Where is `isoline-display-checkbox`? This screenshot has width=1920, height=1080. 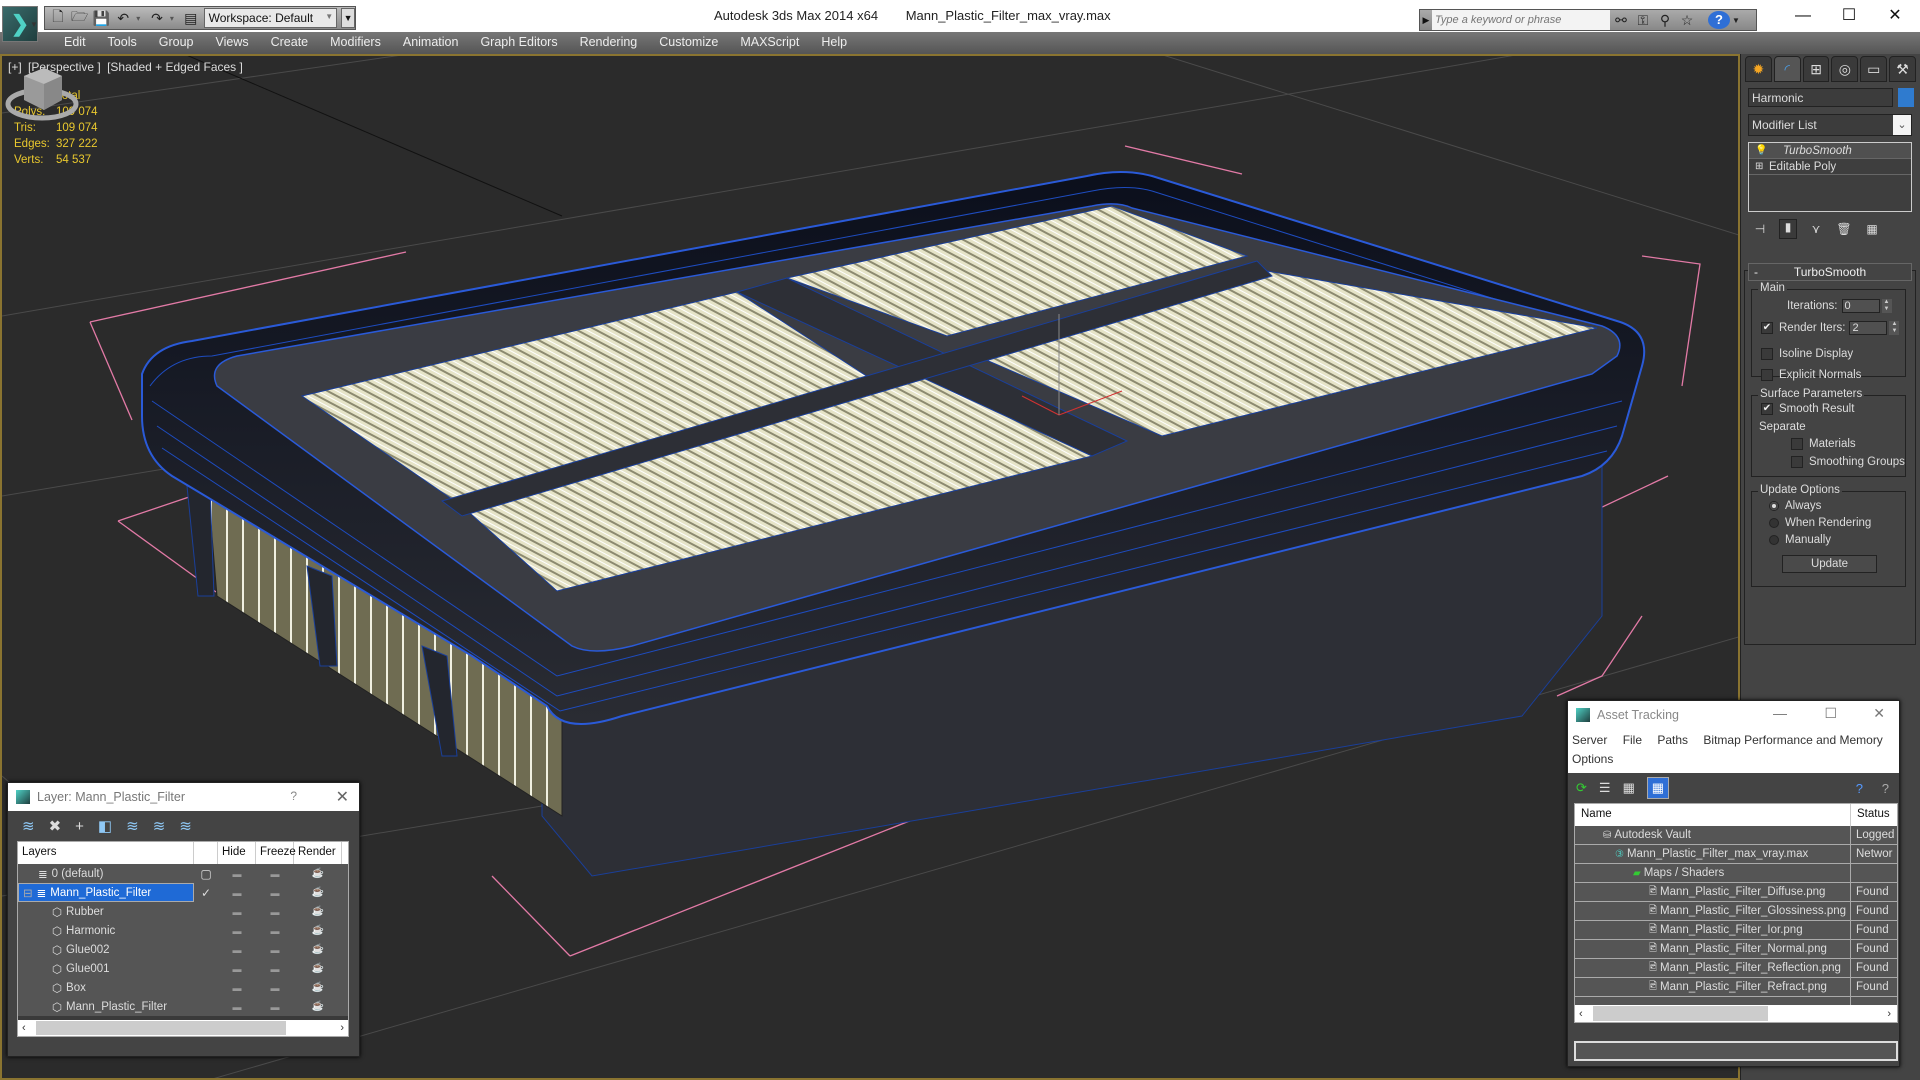
isoline-display-checkbox is located at coordinates (1767, 354).